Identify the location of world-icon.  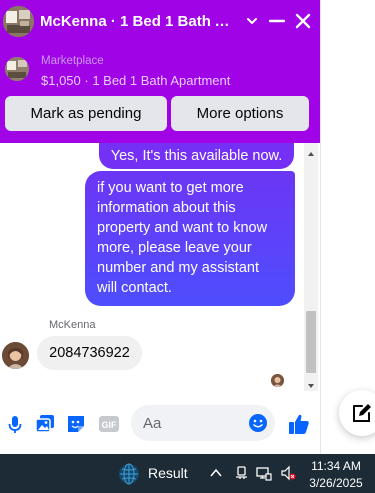
(129, 474).